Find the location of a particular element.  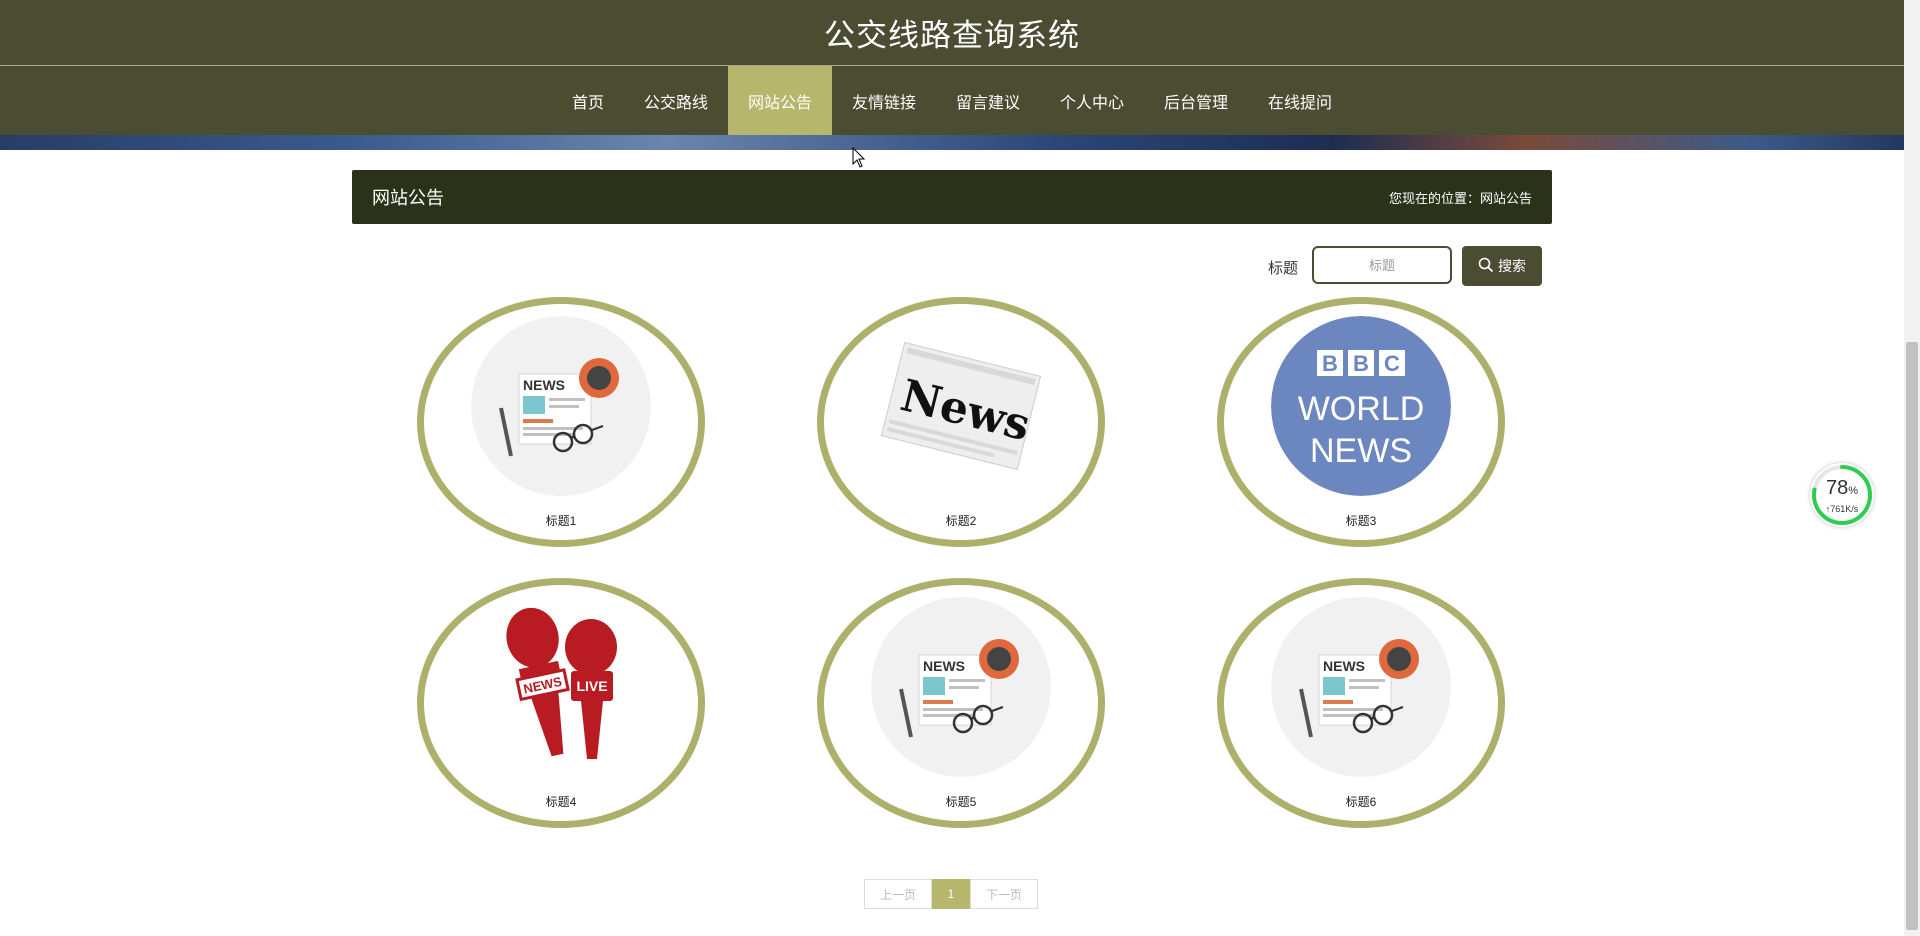

pagination: 上一页 1 下一页 is located at coordinates (951, 894).